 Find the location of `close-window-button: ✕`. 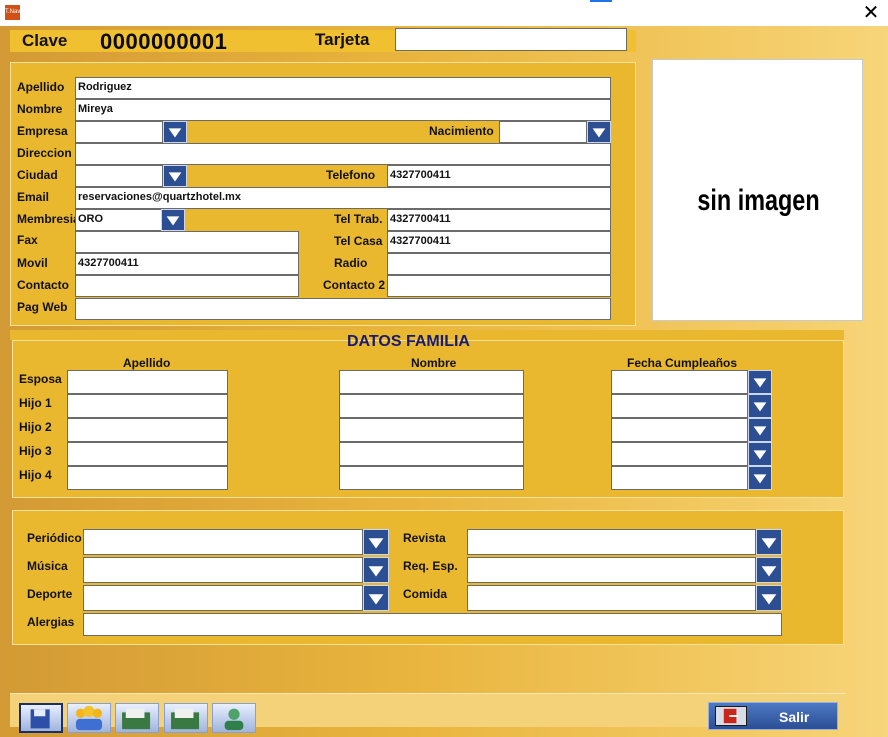

close-window-button: ✕ is located at coordinates (871, 13).